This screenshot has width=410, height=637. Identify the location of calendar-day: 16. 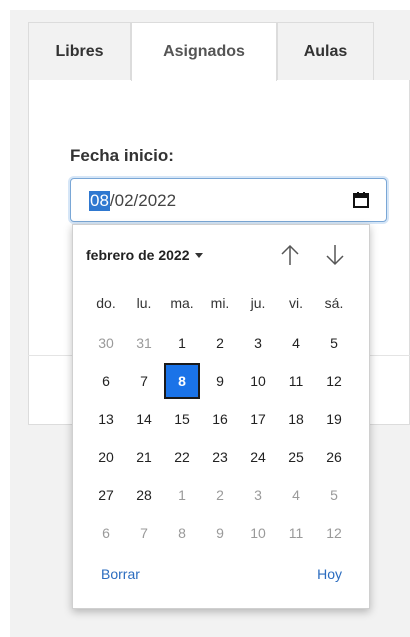
(220, 419).